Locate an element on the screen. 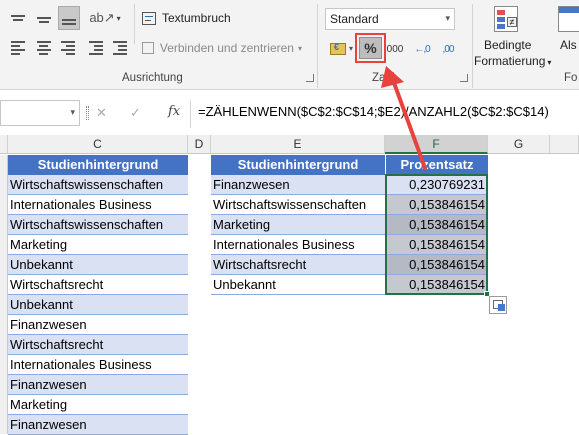  source-header-cell: Studienhintergrund is located at coordinates (98, 165).